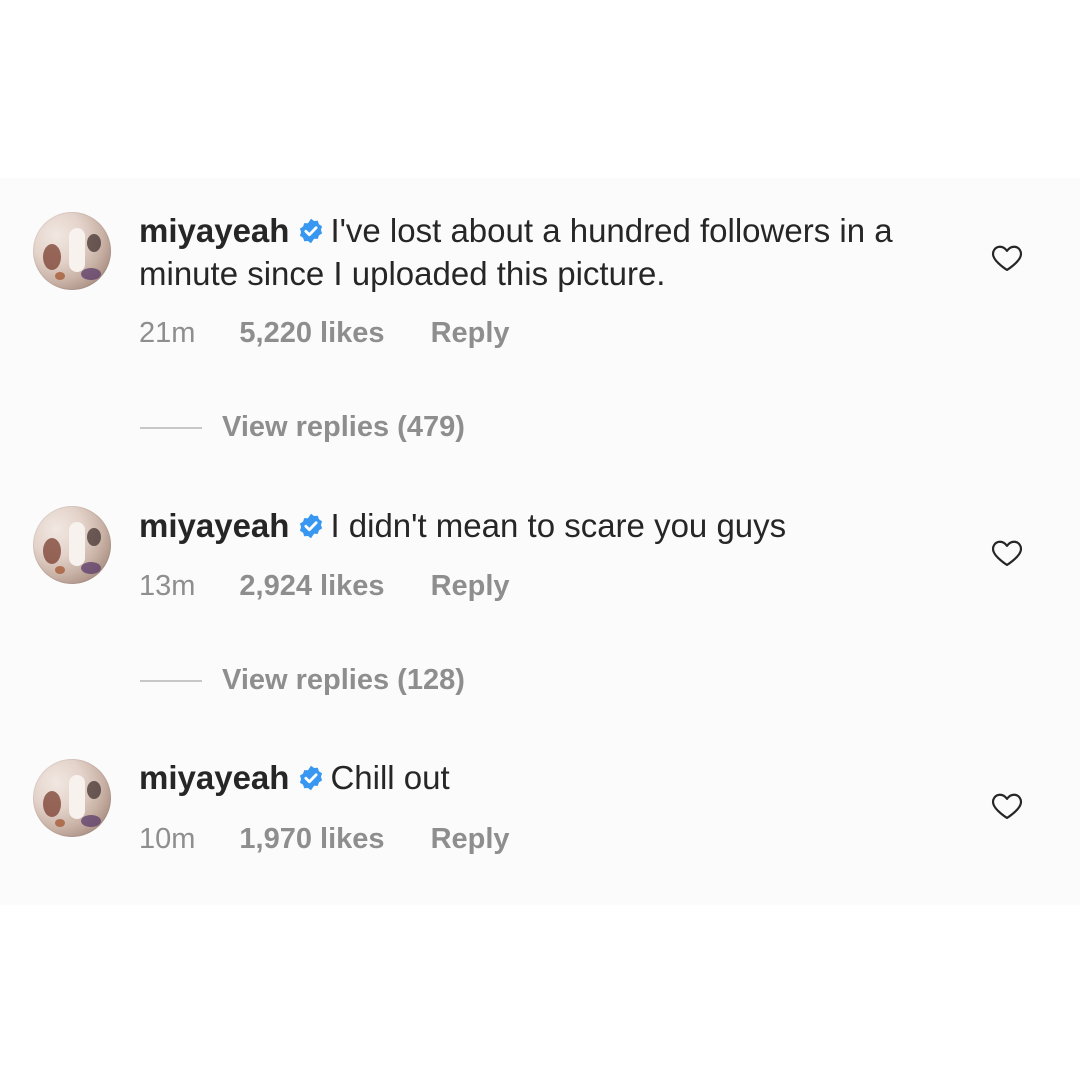 The width and height of the screenshot is (1080, 1080). Describe the element at coordinates (167, 586) in the screenshot. I see `comment-time: 13m` at that location.